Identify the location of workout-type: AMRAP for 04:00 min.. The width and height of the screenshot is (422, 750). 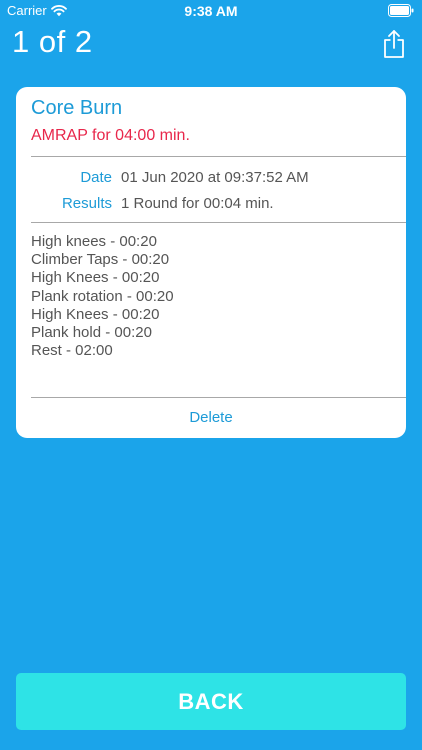
(110, 135).